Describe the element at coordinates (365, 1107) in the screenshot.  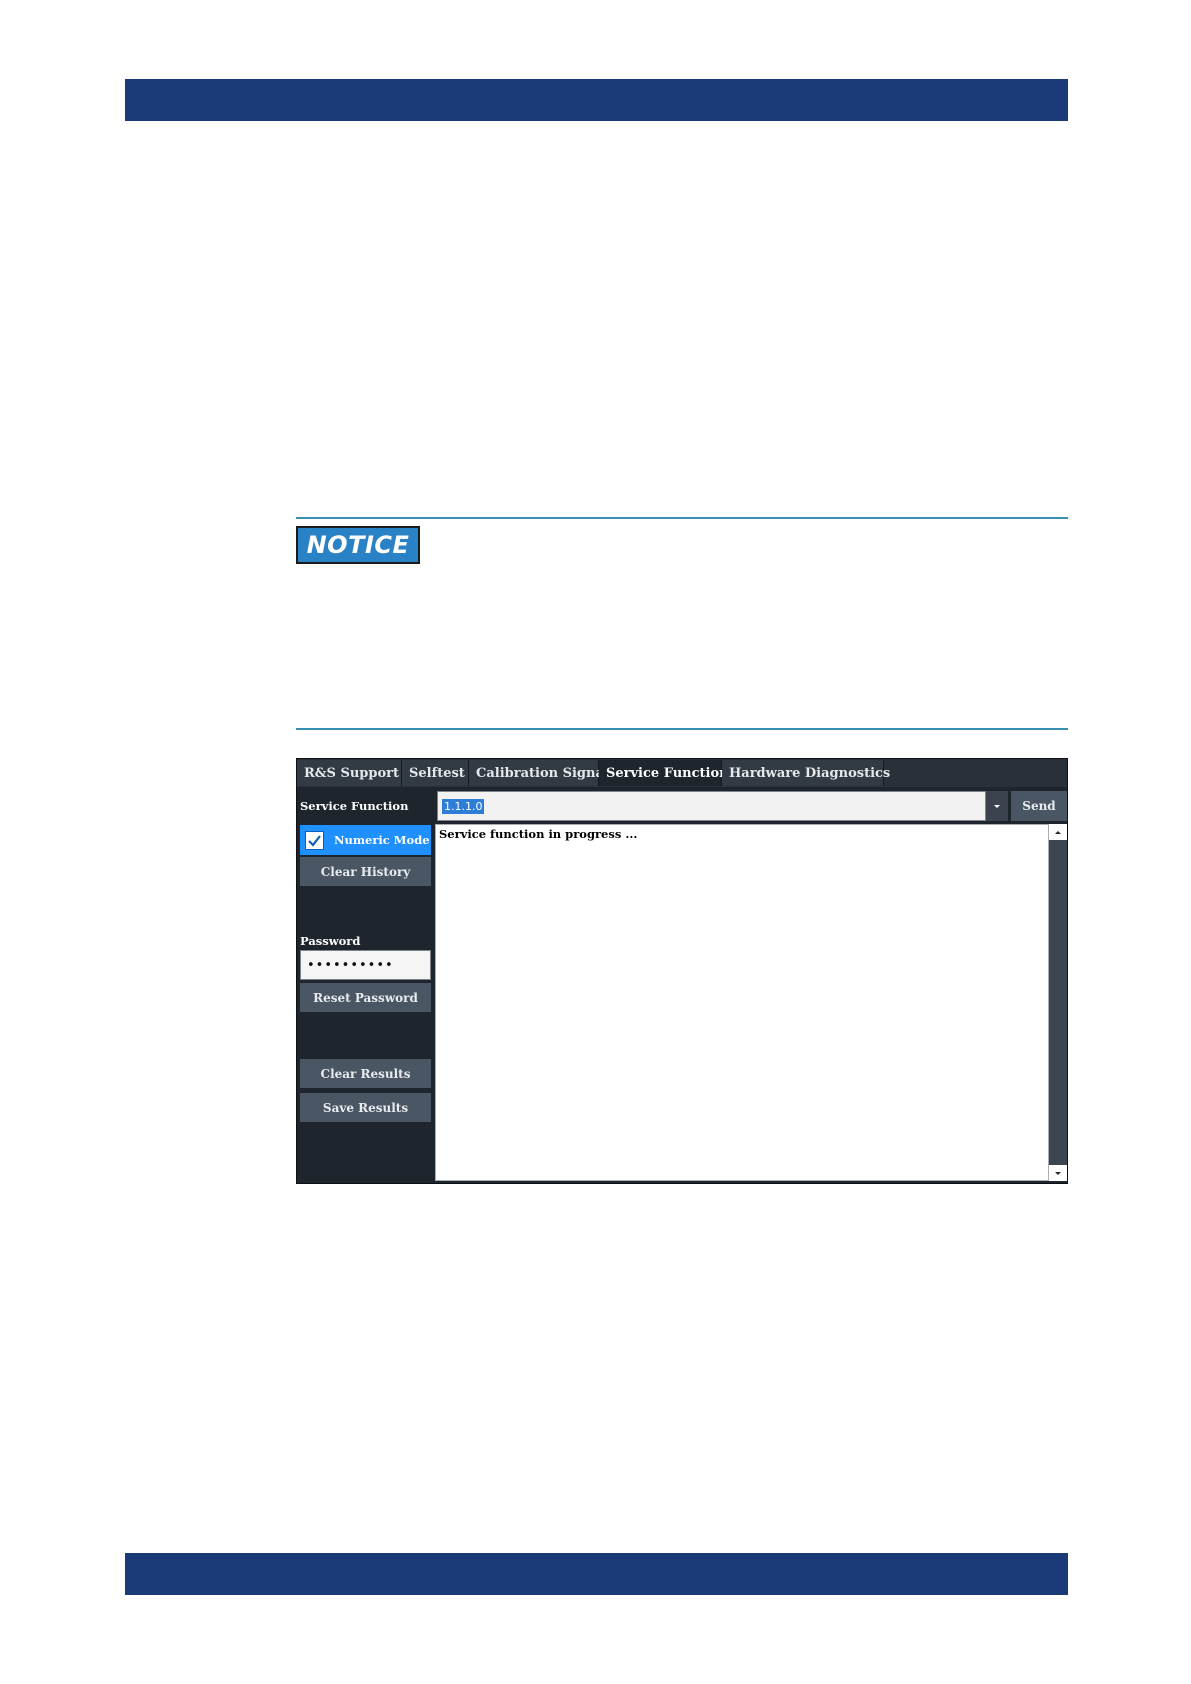
I see `save-results-button: Save Results` at that location.